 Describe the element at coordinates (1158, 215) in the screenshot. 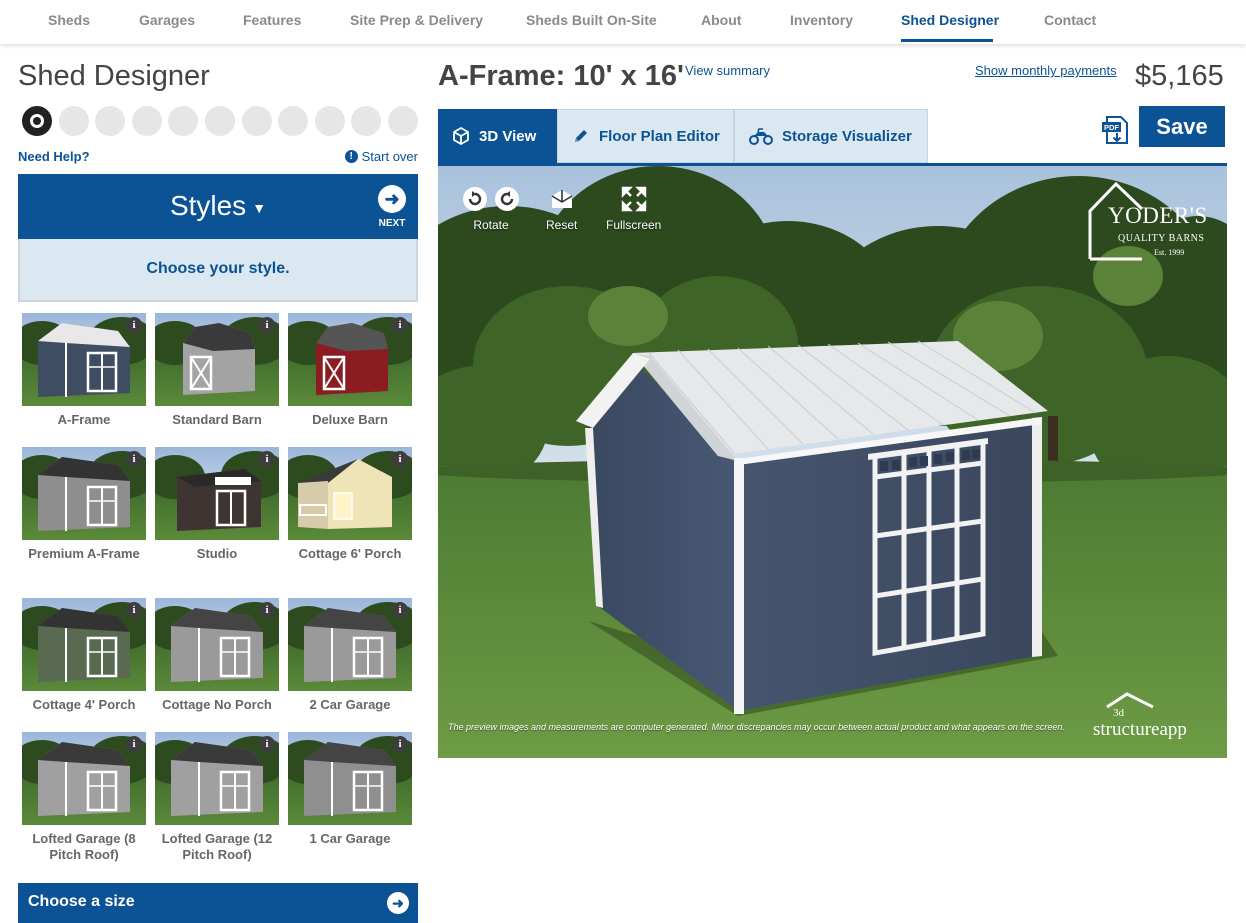

I see `brand-name: YODER'S` at that location.